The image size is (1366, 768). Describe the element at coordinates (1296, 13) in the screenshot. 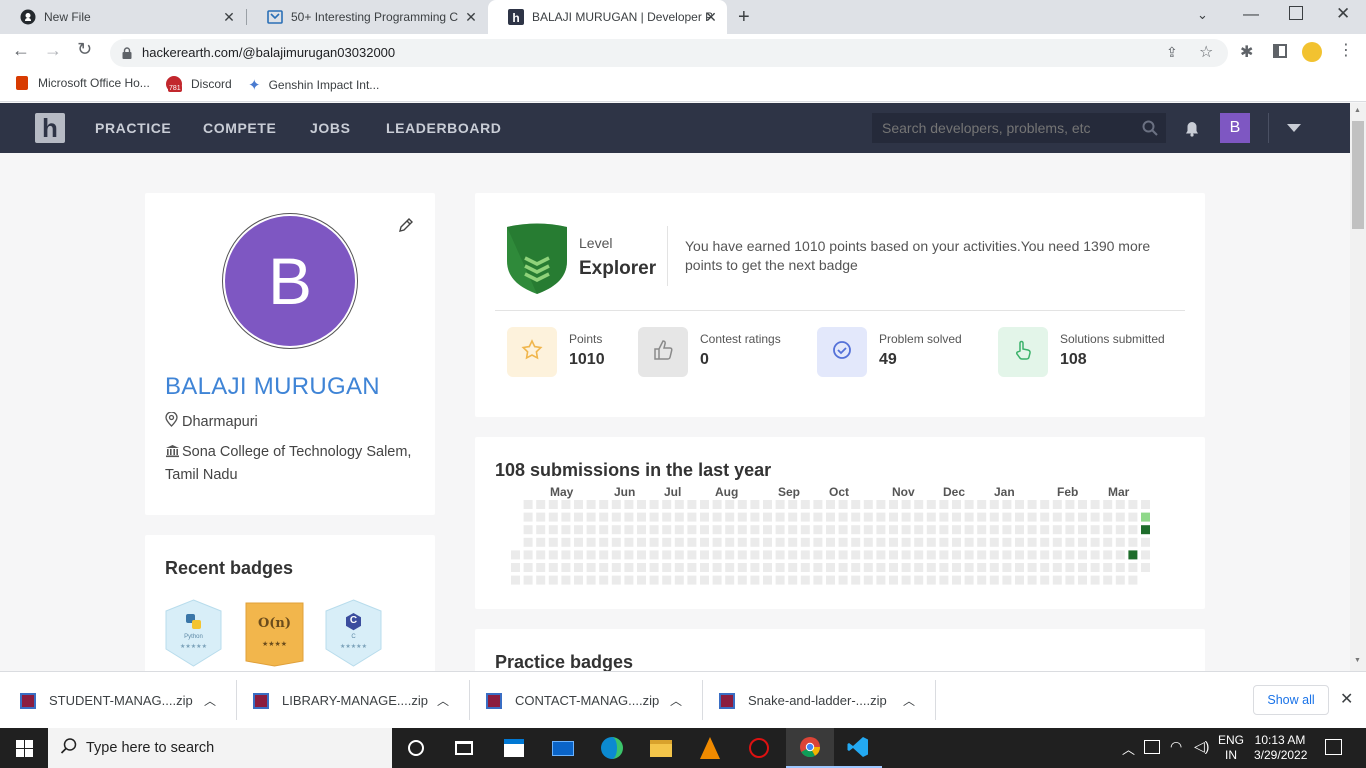

I see `restore-button` at that location.